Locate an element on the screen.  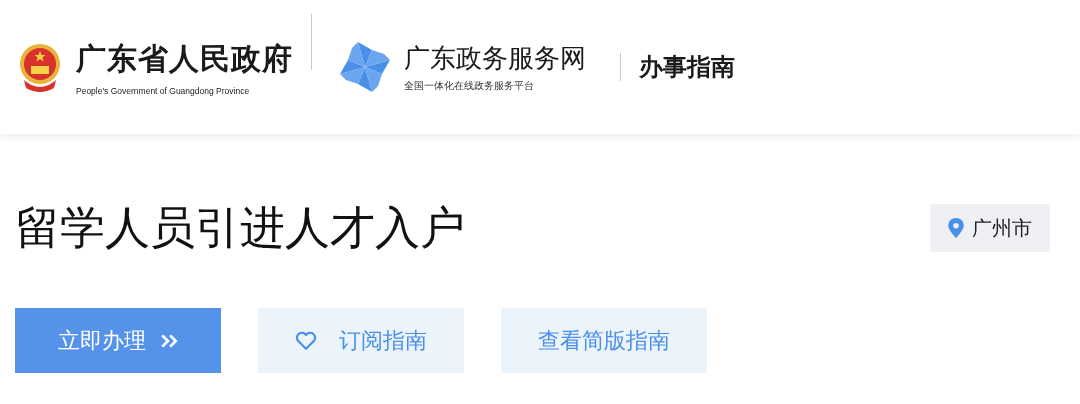
service-title: 广东政务服务网 is located at coordinates (495, 58).